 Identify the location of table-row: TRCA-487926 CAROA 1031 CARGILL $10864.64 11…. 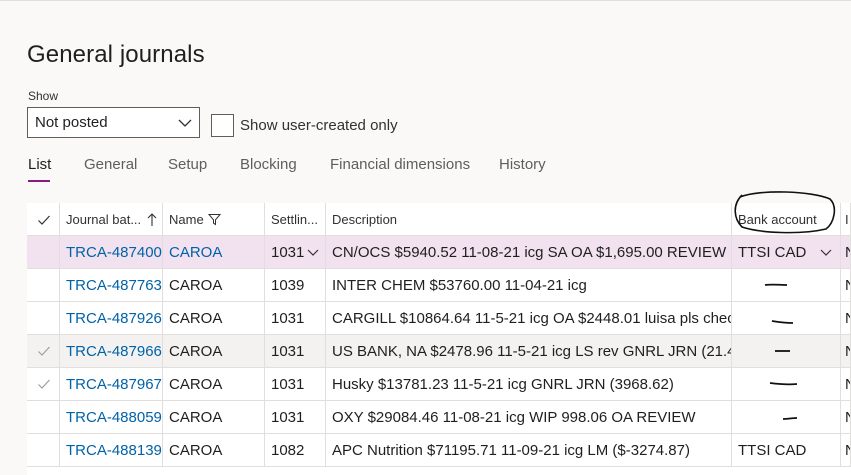
(439, 318).